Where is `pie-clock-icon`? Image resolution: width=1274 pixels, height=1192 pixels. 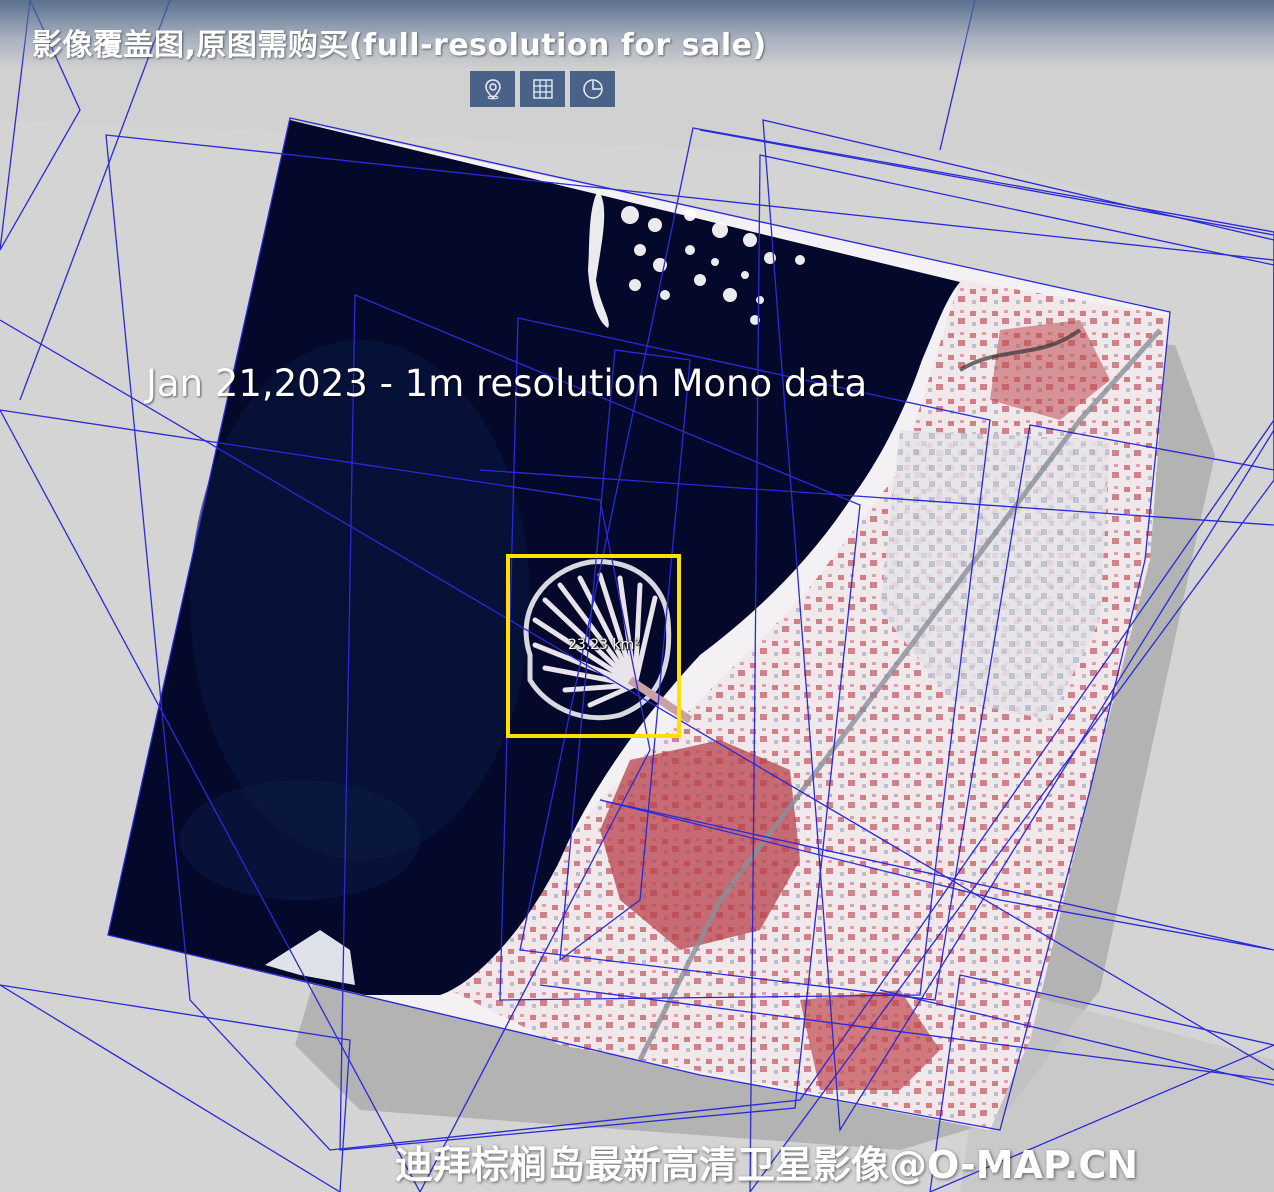 pie-clock-icon is located at coordinates (592, 89).